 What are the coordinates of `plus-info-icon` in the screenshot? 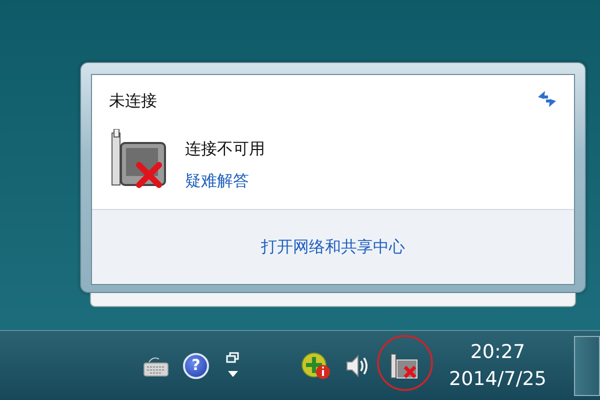 It's located at (316, 366).